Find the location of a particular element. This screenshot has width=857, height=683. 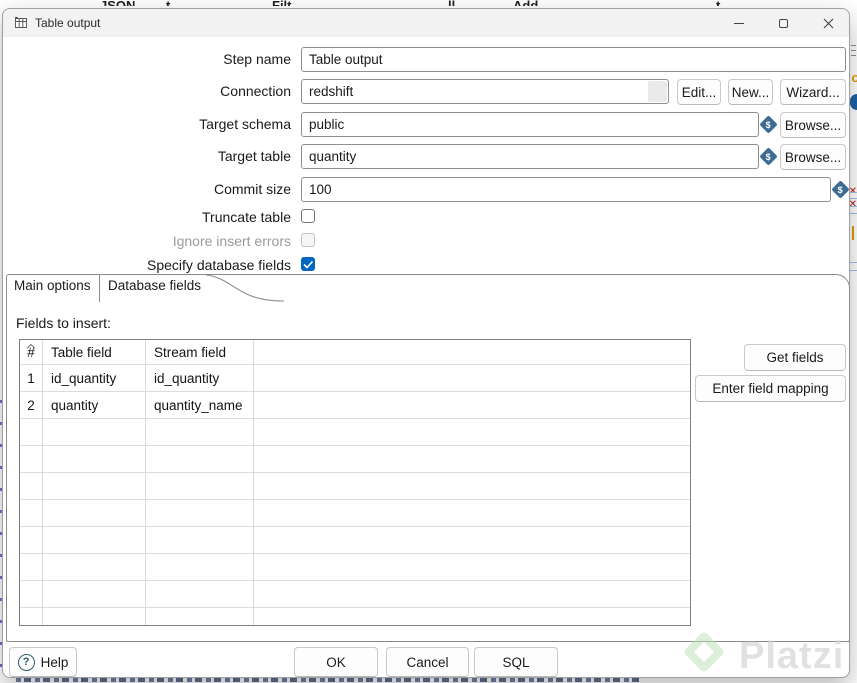

specify-database-fields-label: Specify database fields is located at coordinates (219, 265).